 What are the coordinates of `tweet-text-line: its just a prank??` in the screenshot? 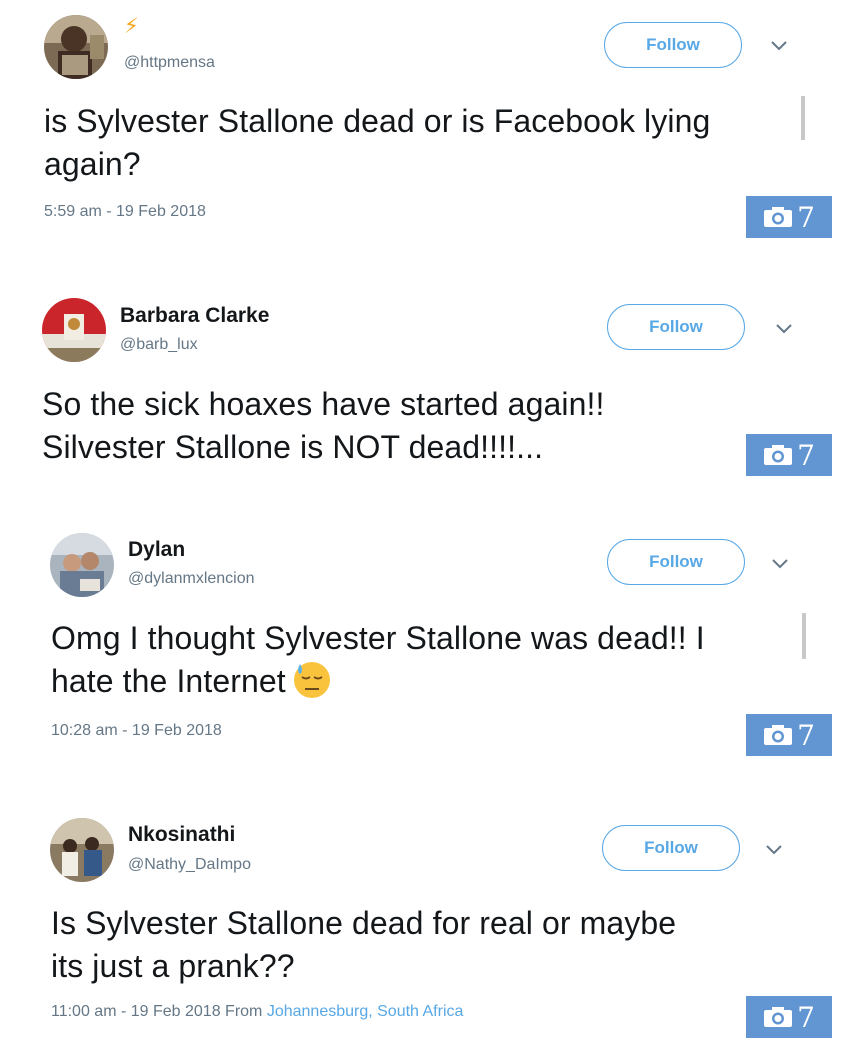 It's located at (173, 966).